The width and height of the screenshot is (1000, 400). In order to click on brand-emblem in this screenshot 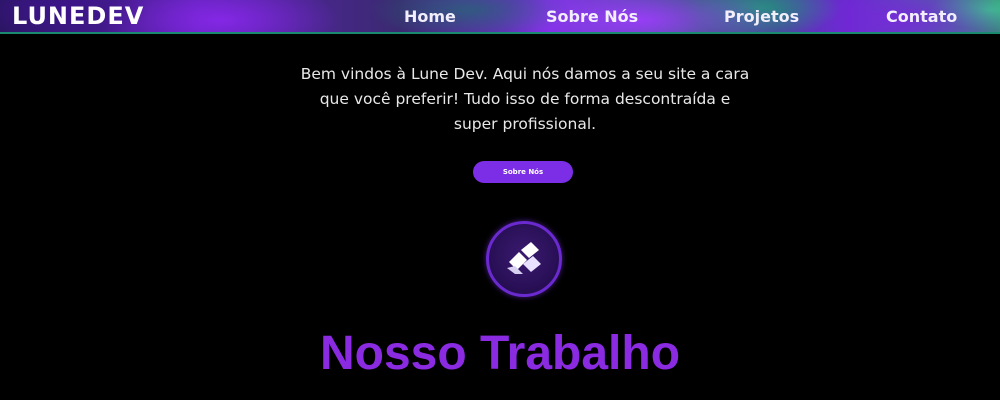, I will do `click(524, 259)`.